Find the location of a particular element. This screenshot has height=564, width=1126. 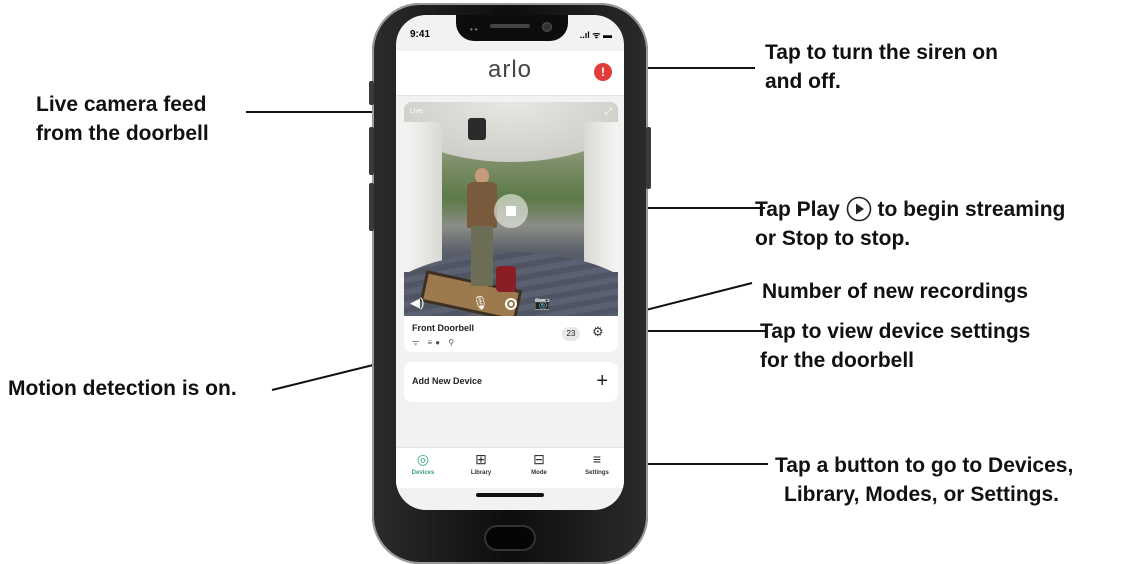

home-indicator is located at coordinates (510, 495).